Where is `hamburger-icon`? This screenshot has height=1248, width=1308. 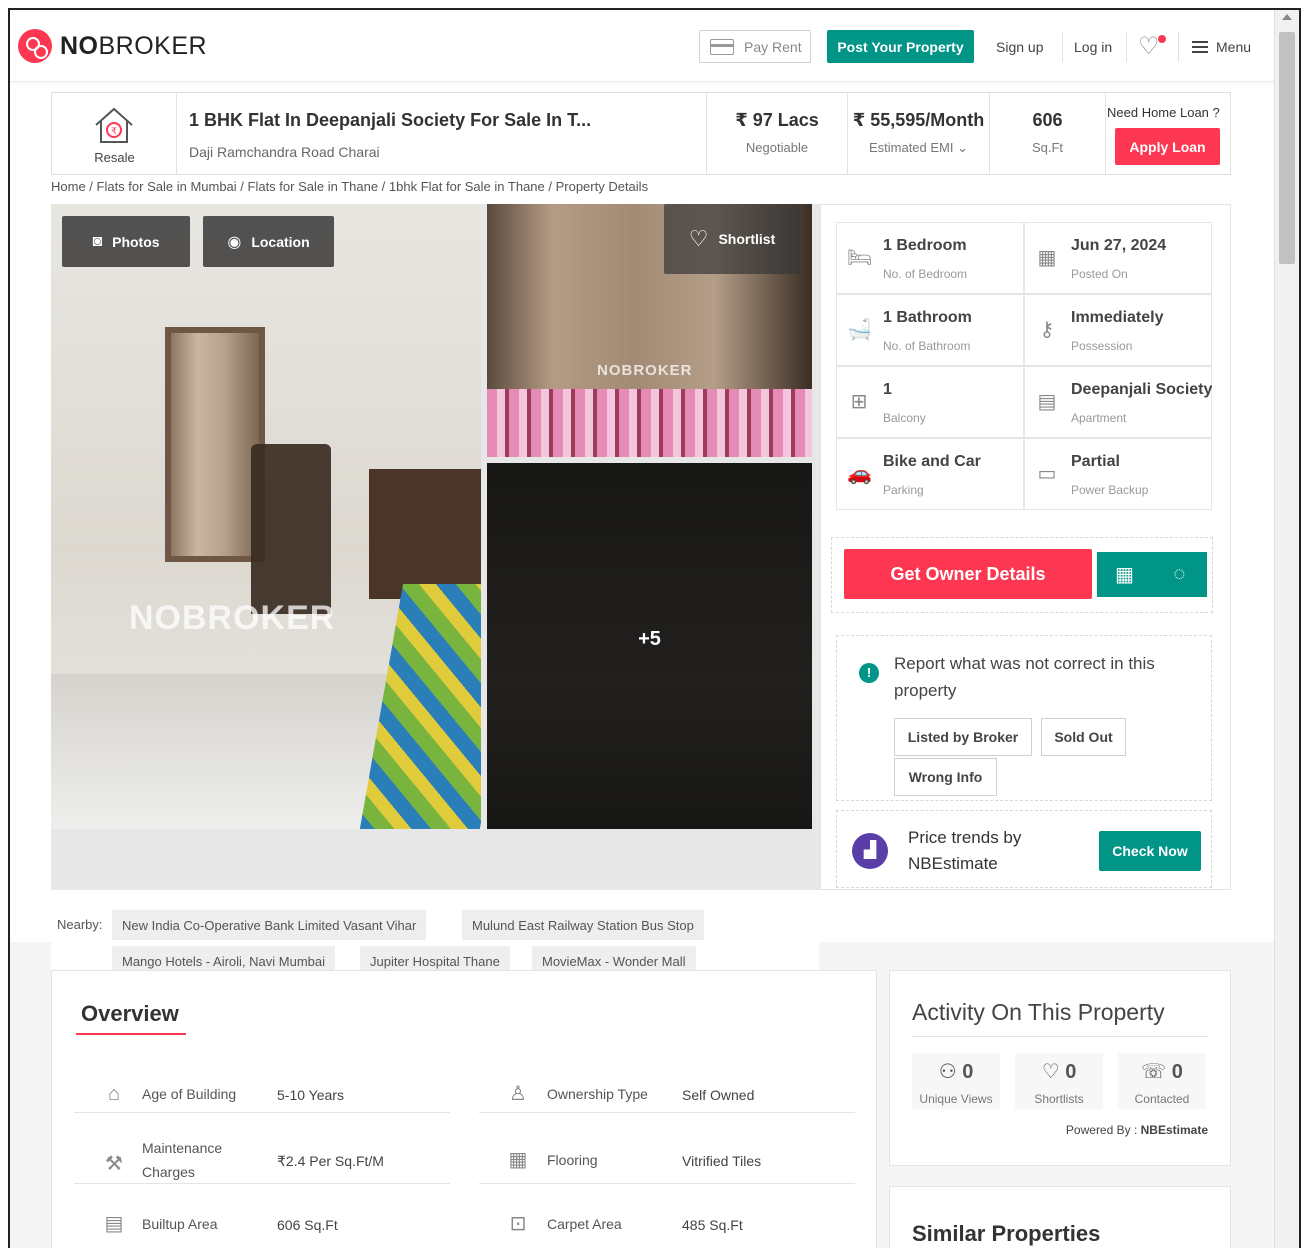 hamburger-icon is located at coordinates (1200, 47).